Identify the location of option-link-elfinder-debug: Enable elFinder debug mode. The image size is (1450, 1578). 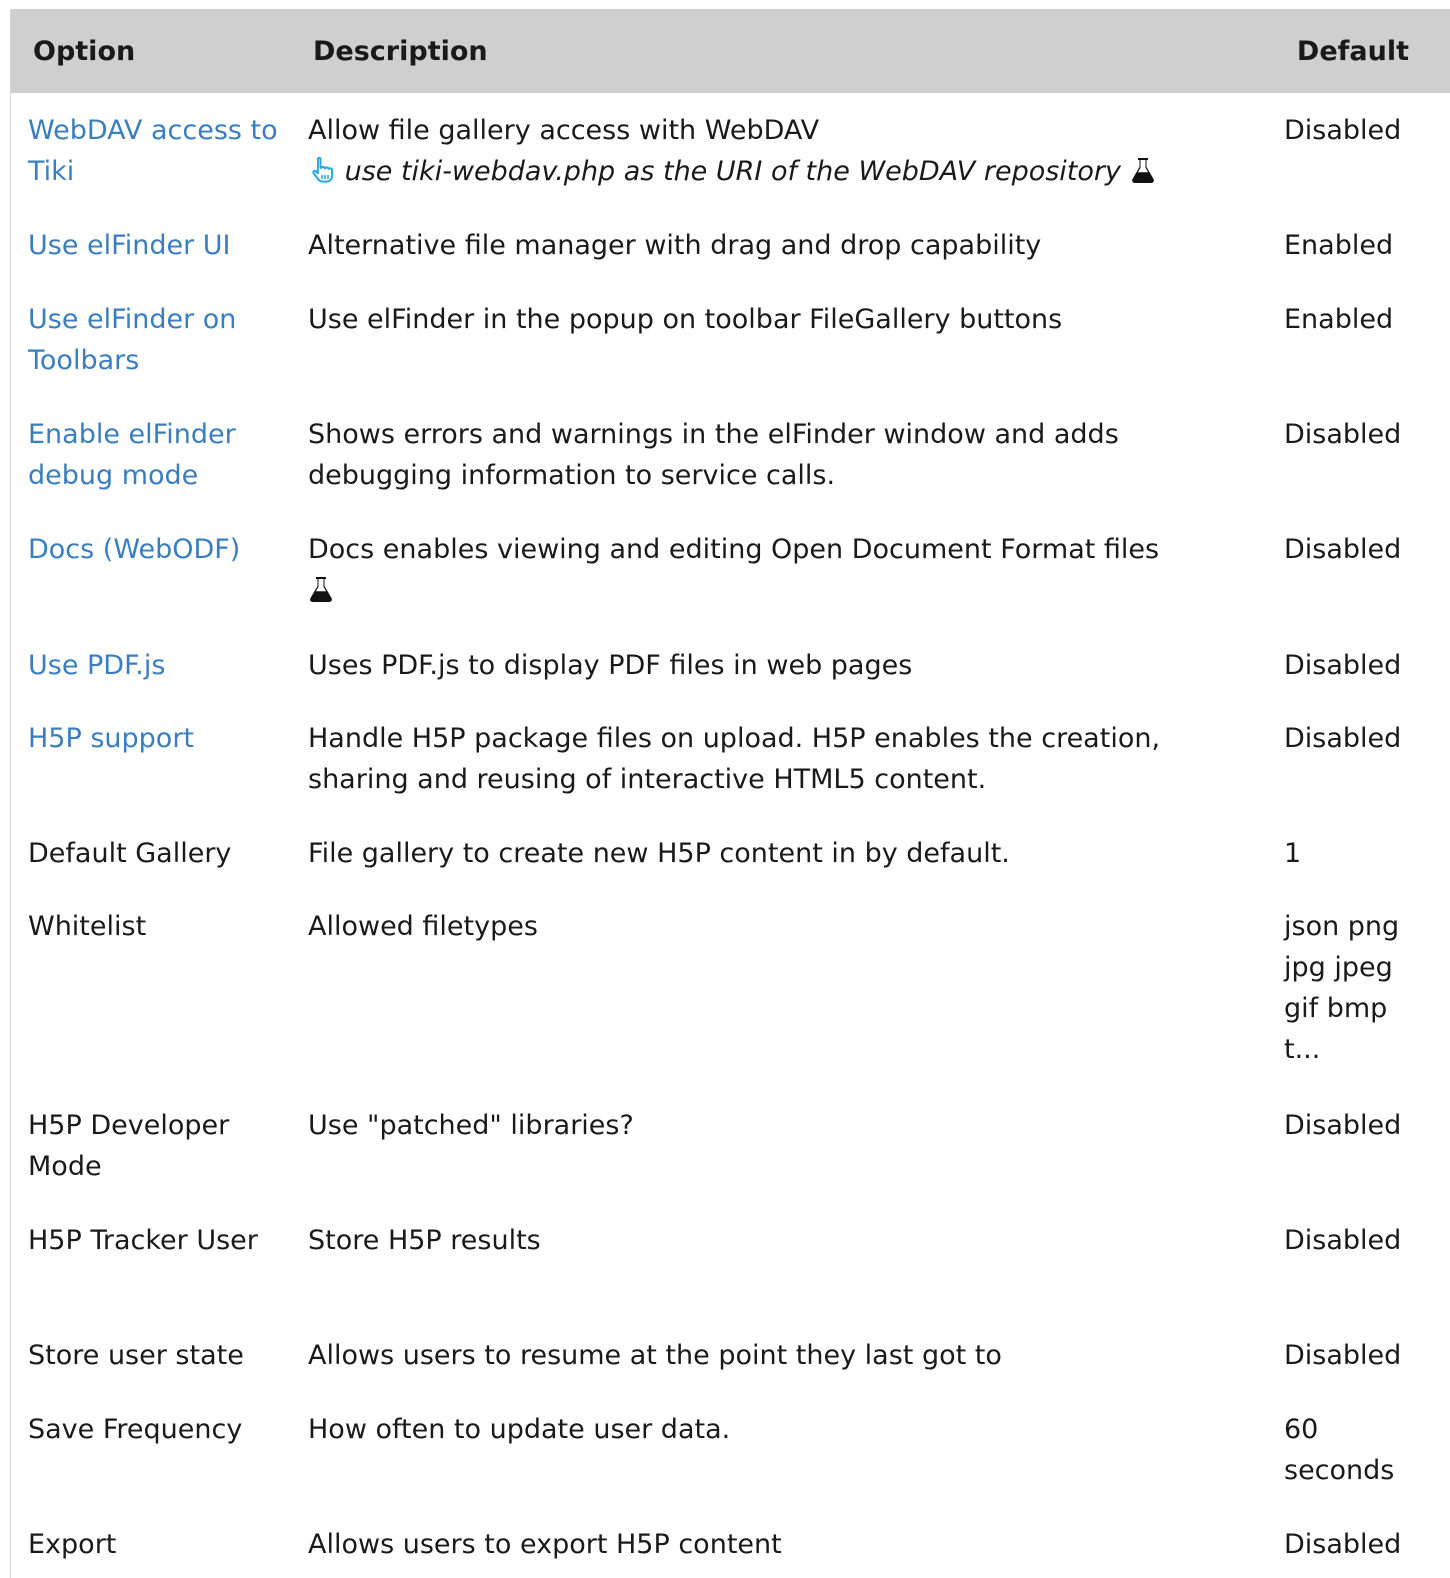
(155, 455).